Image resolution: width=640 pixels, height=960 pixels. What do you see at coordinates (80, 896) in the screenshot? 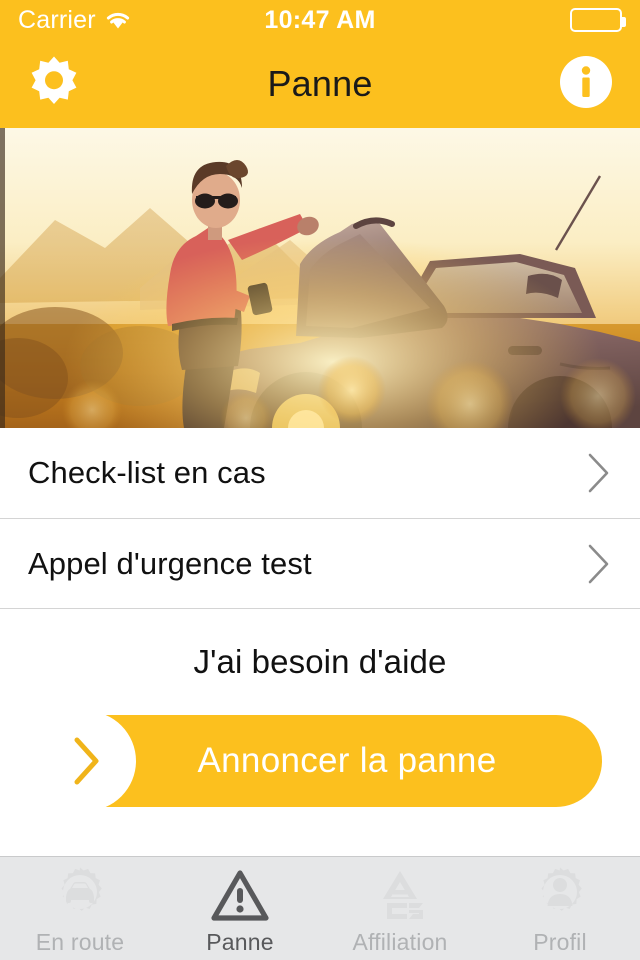
I see `car-gear-icon` at bounding box center [80, 896].